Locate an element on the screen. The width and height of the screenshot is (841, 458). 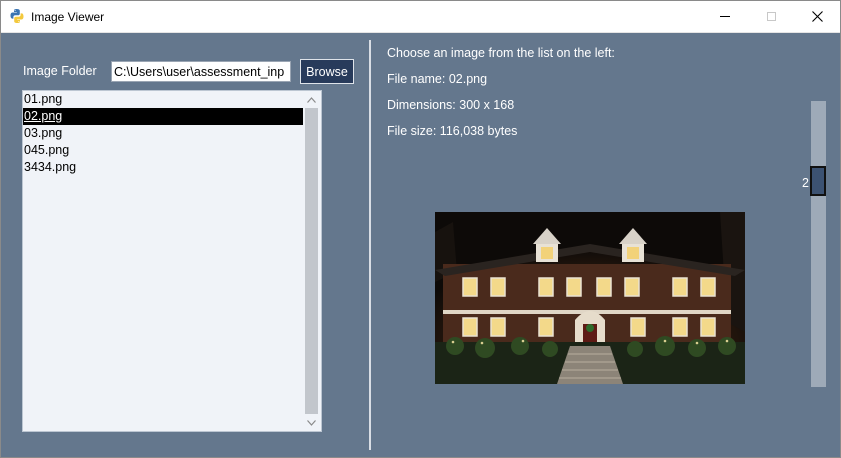
scroll-down-button is located at coordinates (311, 422).